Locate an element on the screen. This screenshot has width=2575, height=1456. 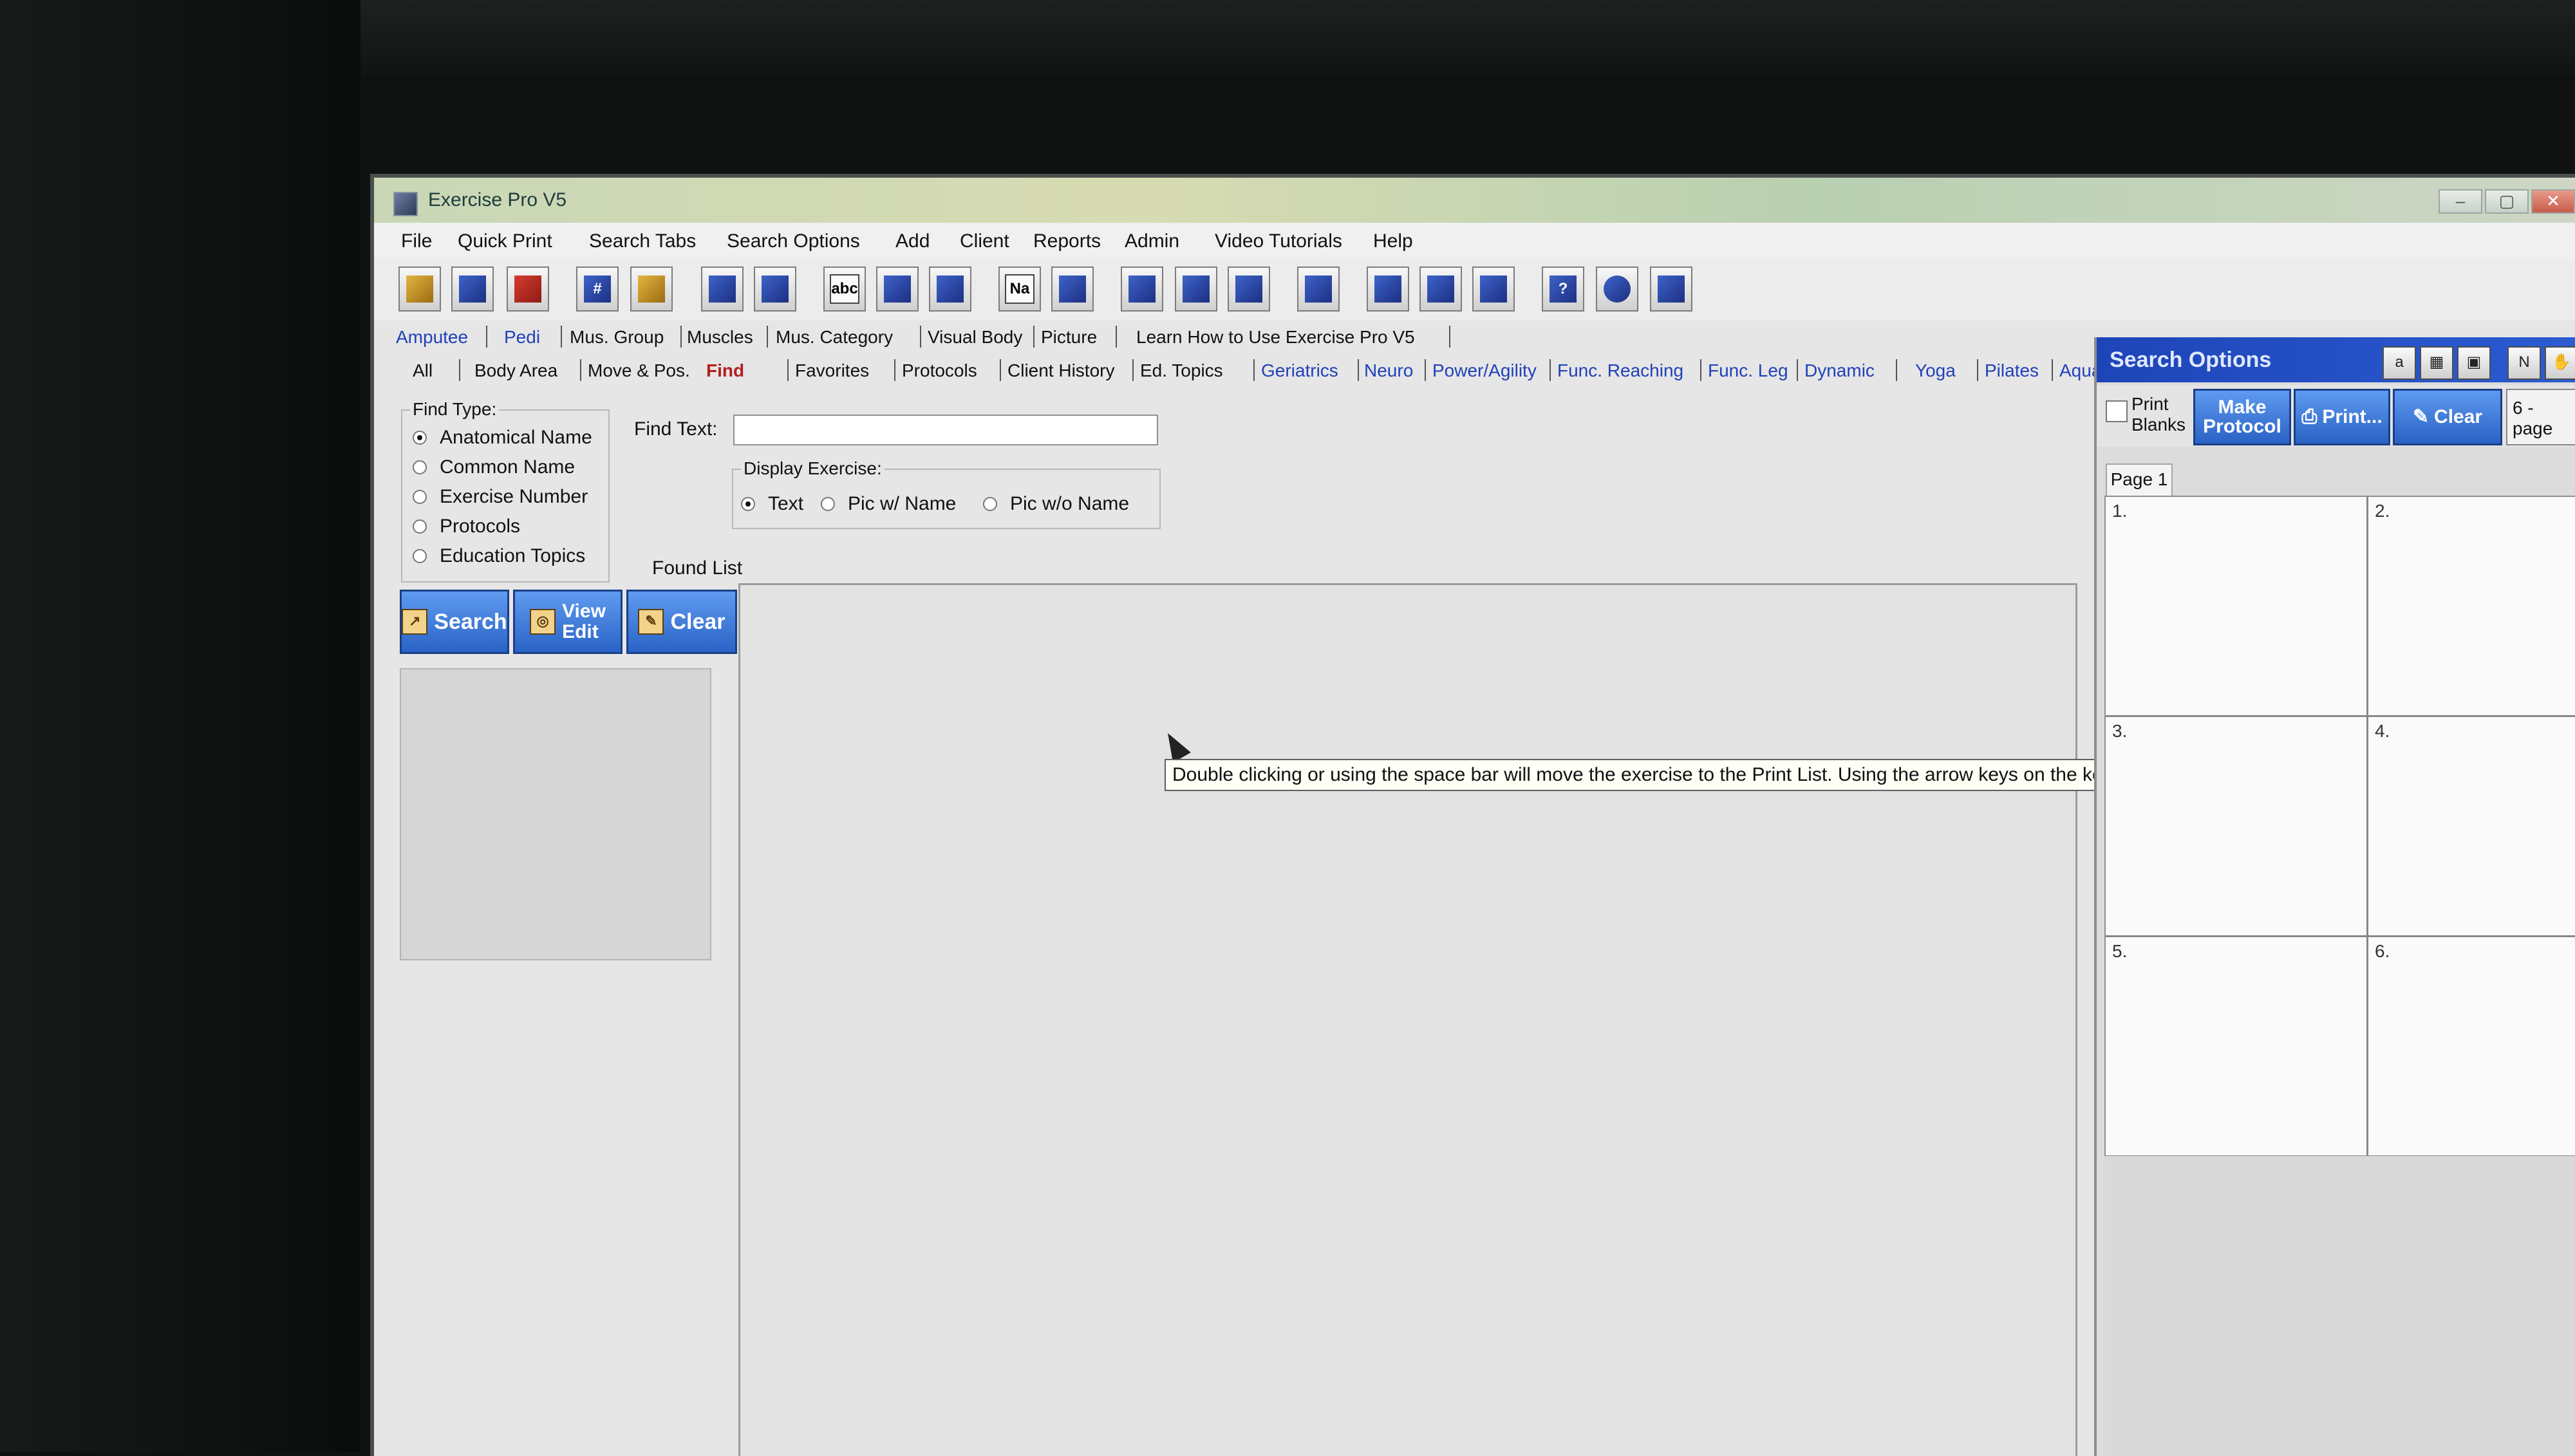
find-type-common-name: Common Name is located at coordinates (494, 467).